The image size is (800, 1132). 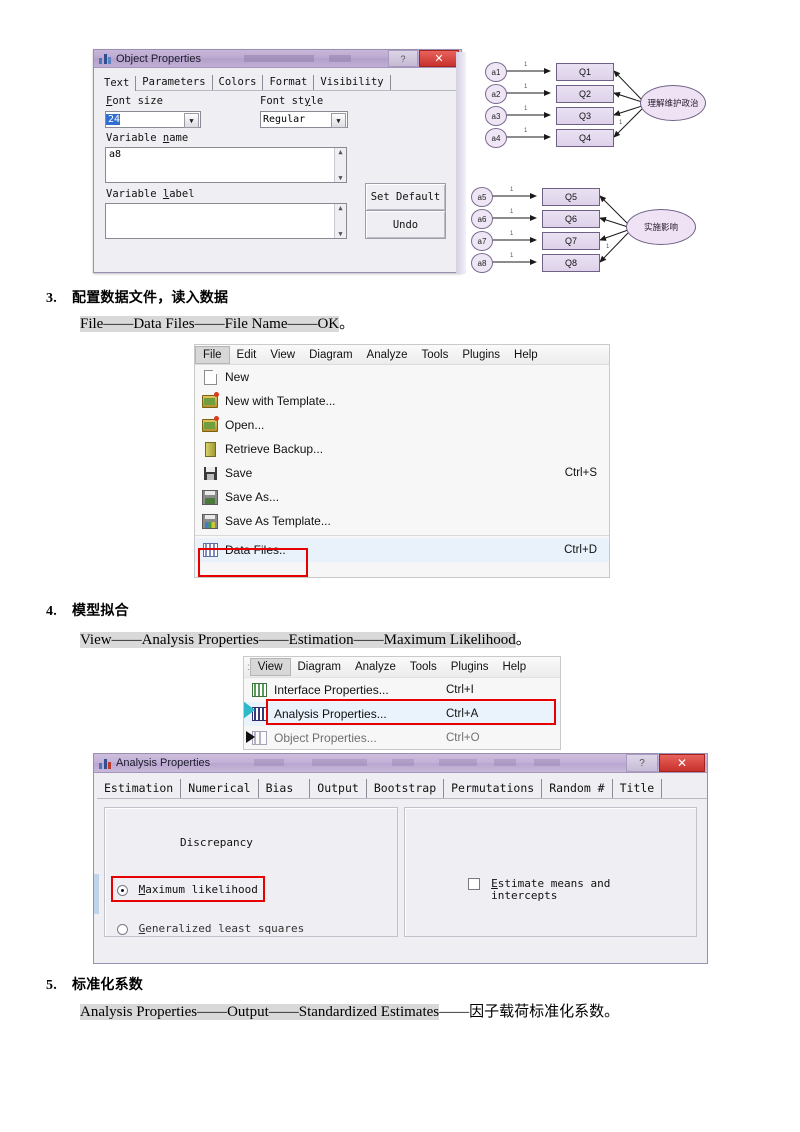 I want to click on help-button-2: ?, so click(x=642, y=763).